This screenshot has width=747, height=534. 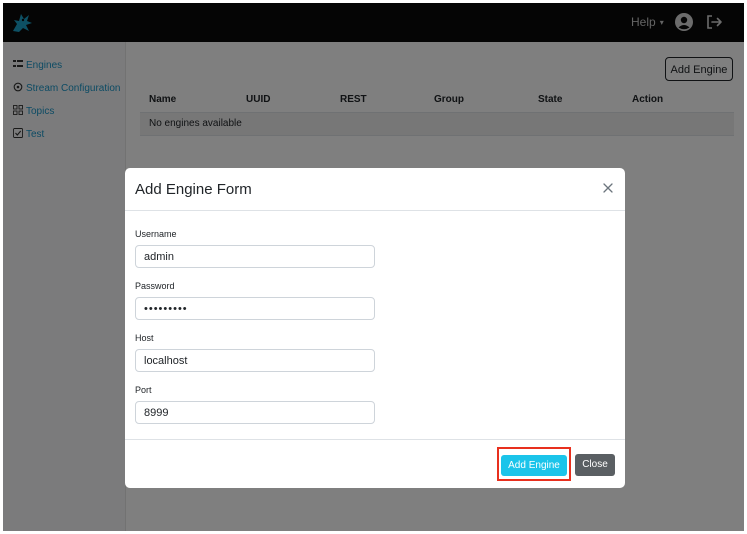 I want to click on password-input, so click(x=255, y=308).